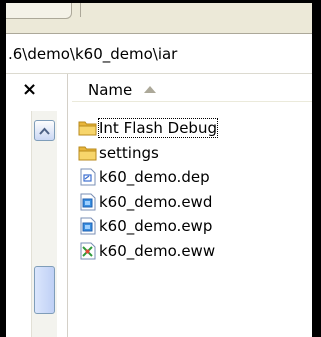 The height and width of the screenshot is (337, 321). Describe the element at coordinates (316, 168) in the screenshot. I see `window-frame-right` at that location.